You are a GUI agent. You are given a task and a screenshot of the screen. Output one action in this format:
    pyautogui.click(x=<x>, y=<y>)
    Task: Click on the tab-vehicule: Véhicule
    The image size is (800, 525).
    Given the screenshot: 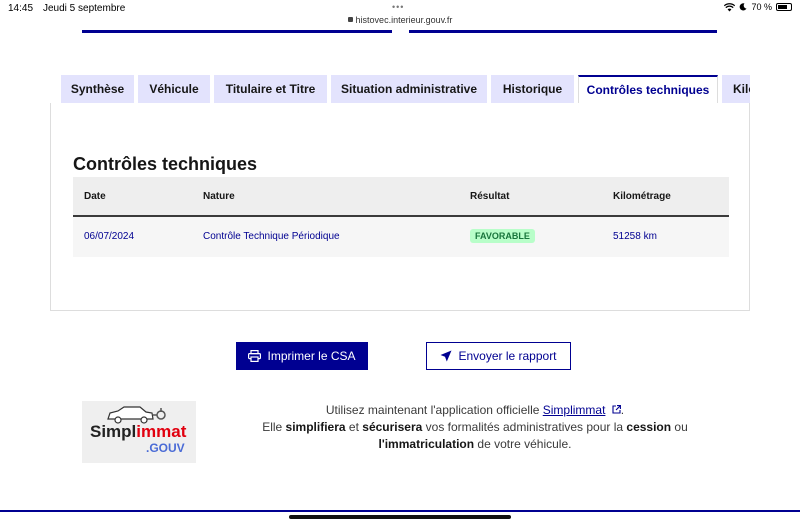 What is the action you would take?
    pyautogui.click(x=174, y=89)
    